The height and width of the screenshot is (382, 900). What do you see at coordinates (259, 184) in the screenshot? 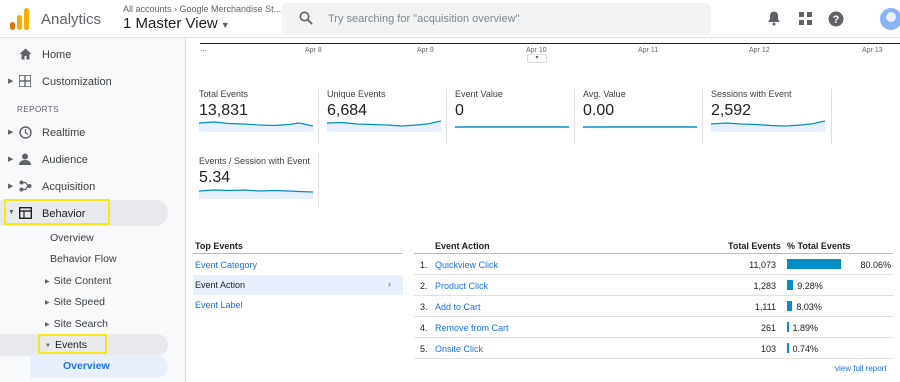
I see `metric-events-per-session: Events / Session with Event 5.34` at bounding box center [259, 184].